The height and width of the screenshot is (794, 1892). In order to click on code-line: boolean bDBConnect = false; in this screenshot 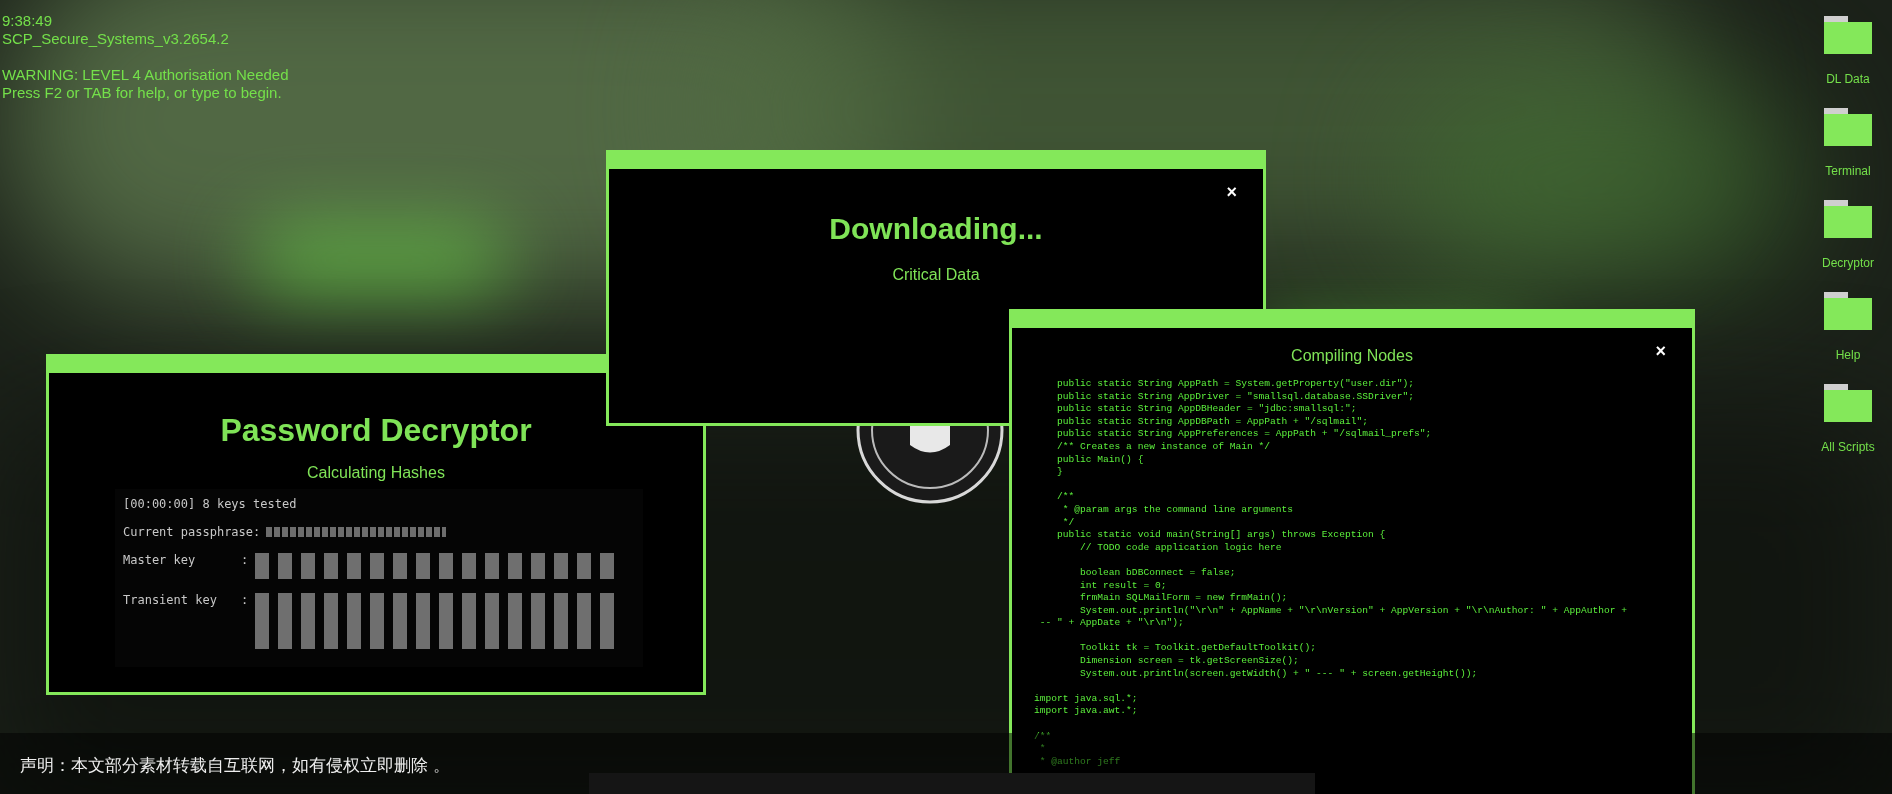, I will do `click(1157, 572)`.